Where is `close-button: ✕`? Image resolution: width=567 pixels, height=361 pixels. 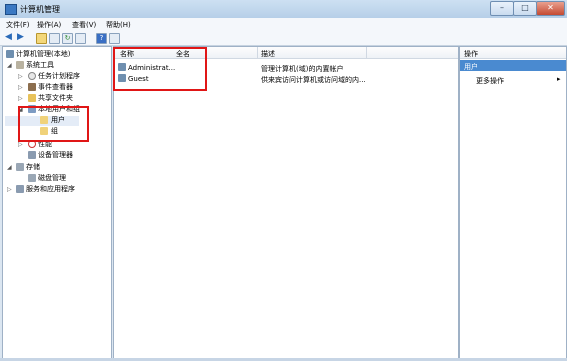 close-button: ✕ is located at coordinates (550, 8).